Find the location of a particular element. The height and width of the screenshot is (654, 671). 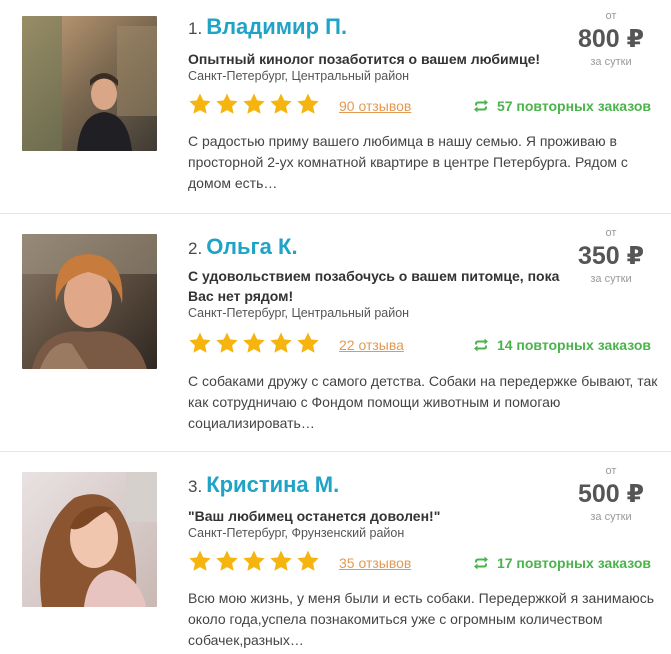

price-amount: 350 ₽ is located at coordinates (611, 256).